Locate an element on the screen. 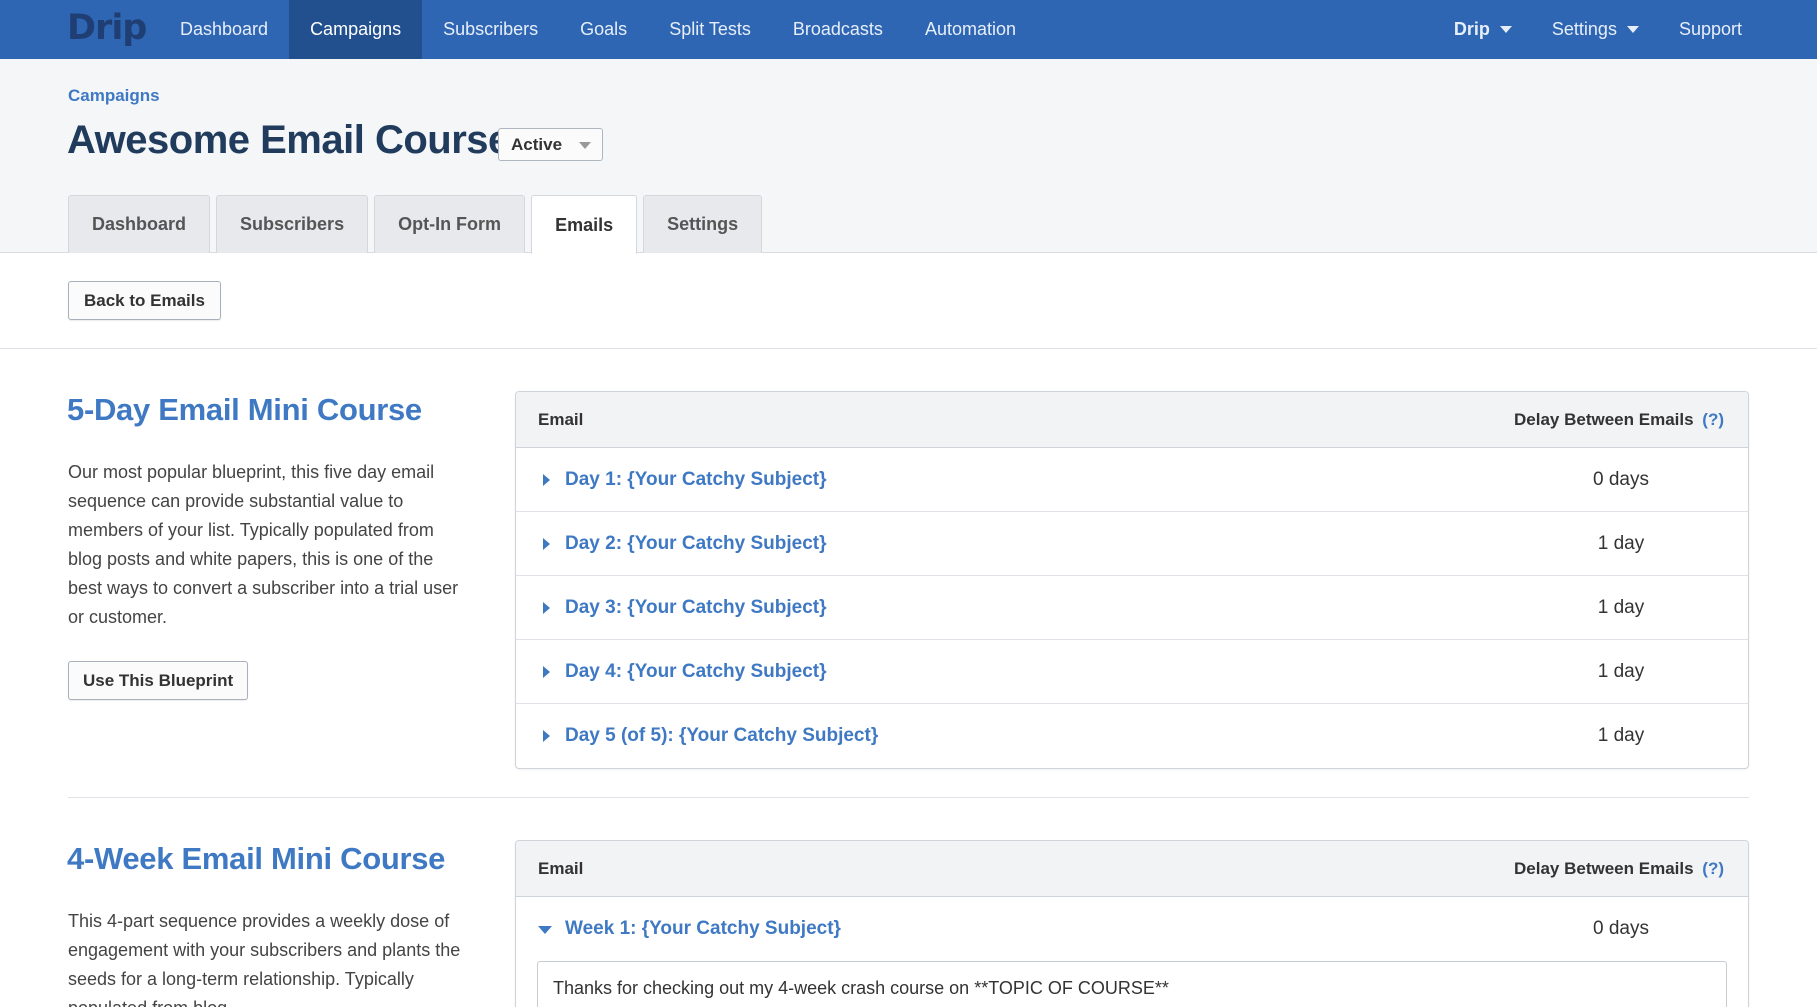 This screenshot has height=1007, width=1817. email-subject: Day 4: {Your Catchy Subject} is located at coordinates (696, 672).